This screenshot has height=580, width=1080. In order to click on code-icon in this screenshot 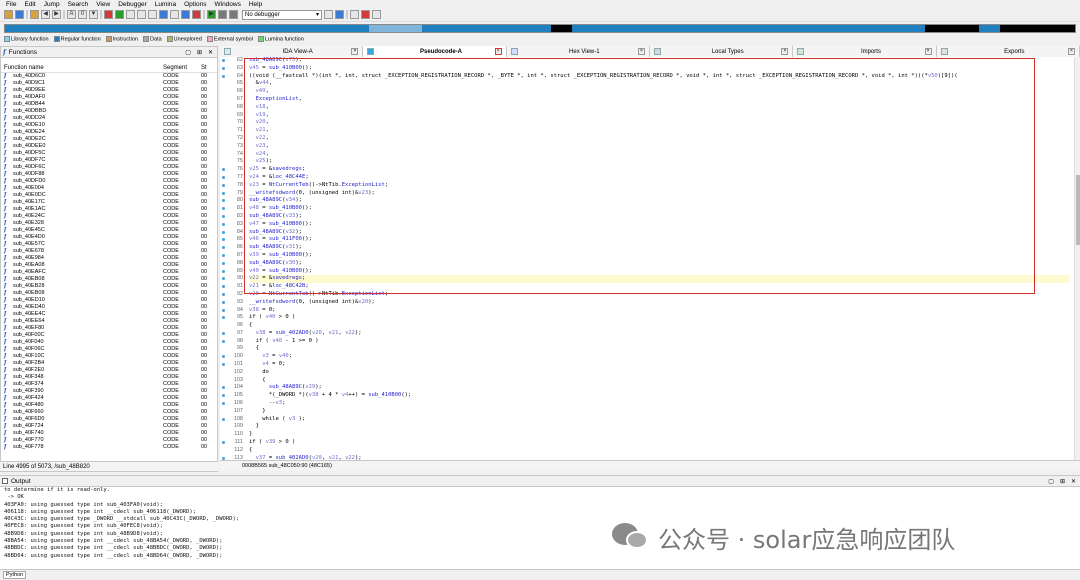, I will do `click(130, 14)`.